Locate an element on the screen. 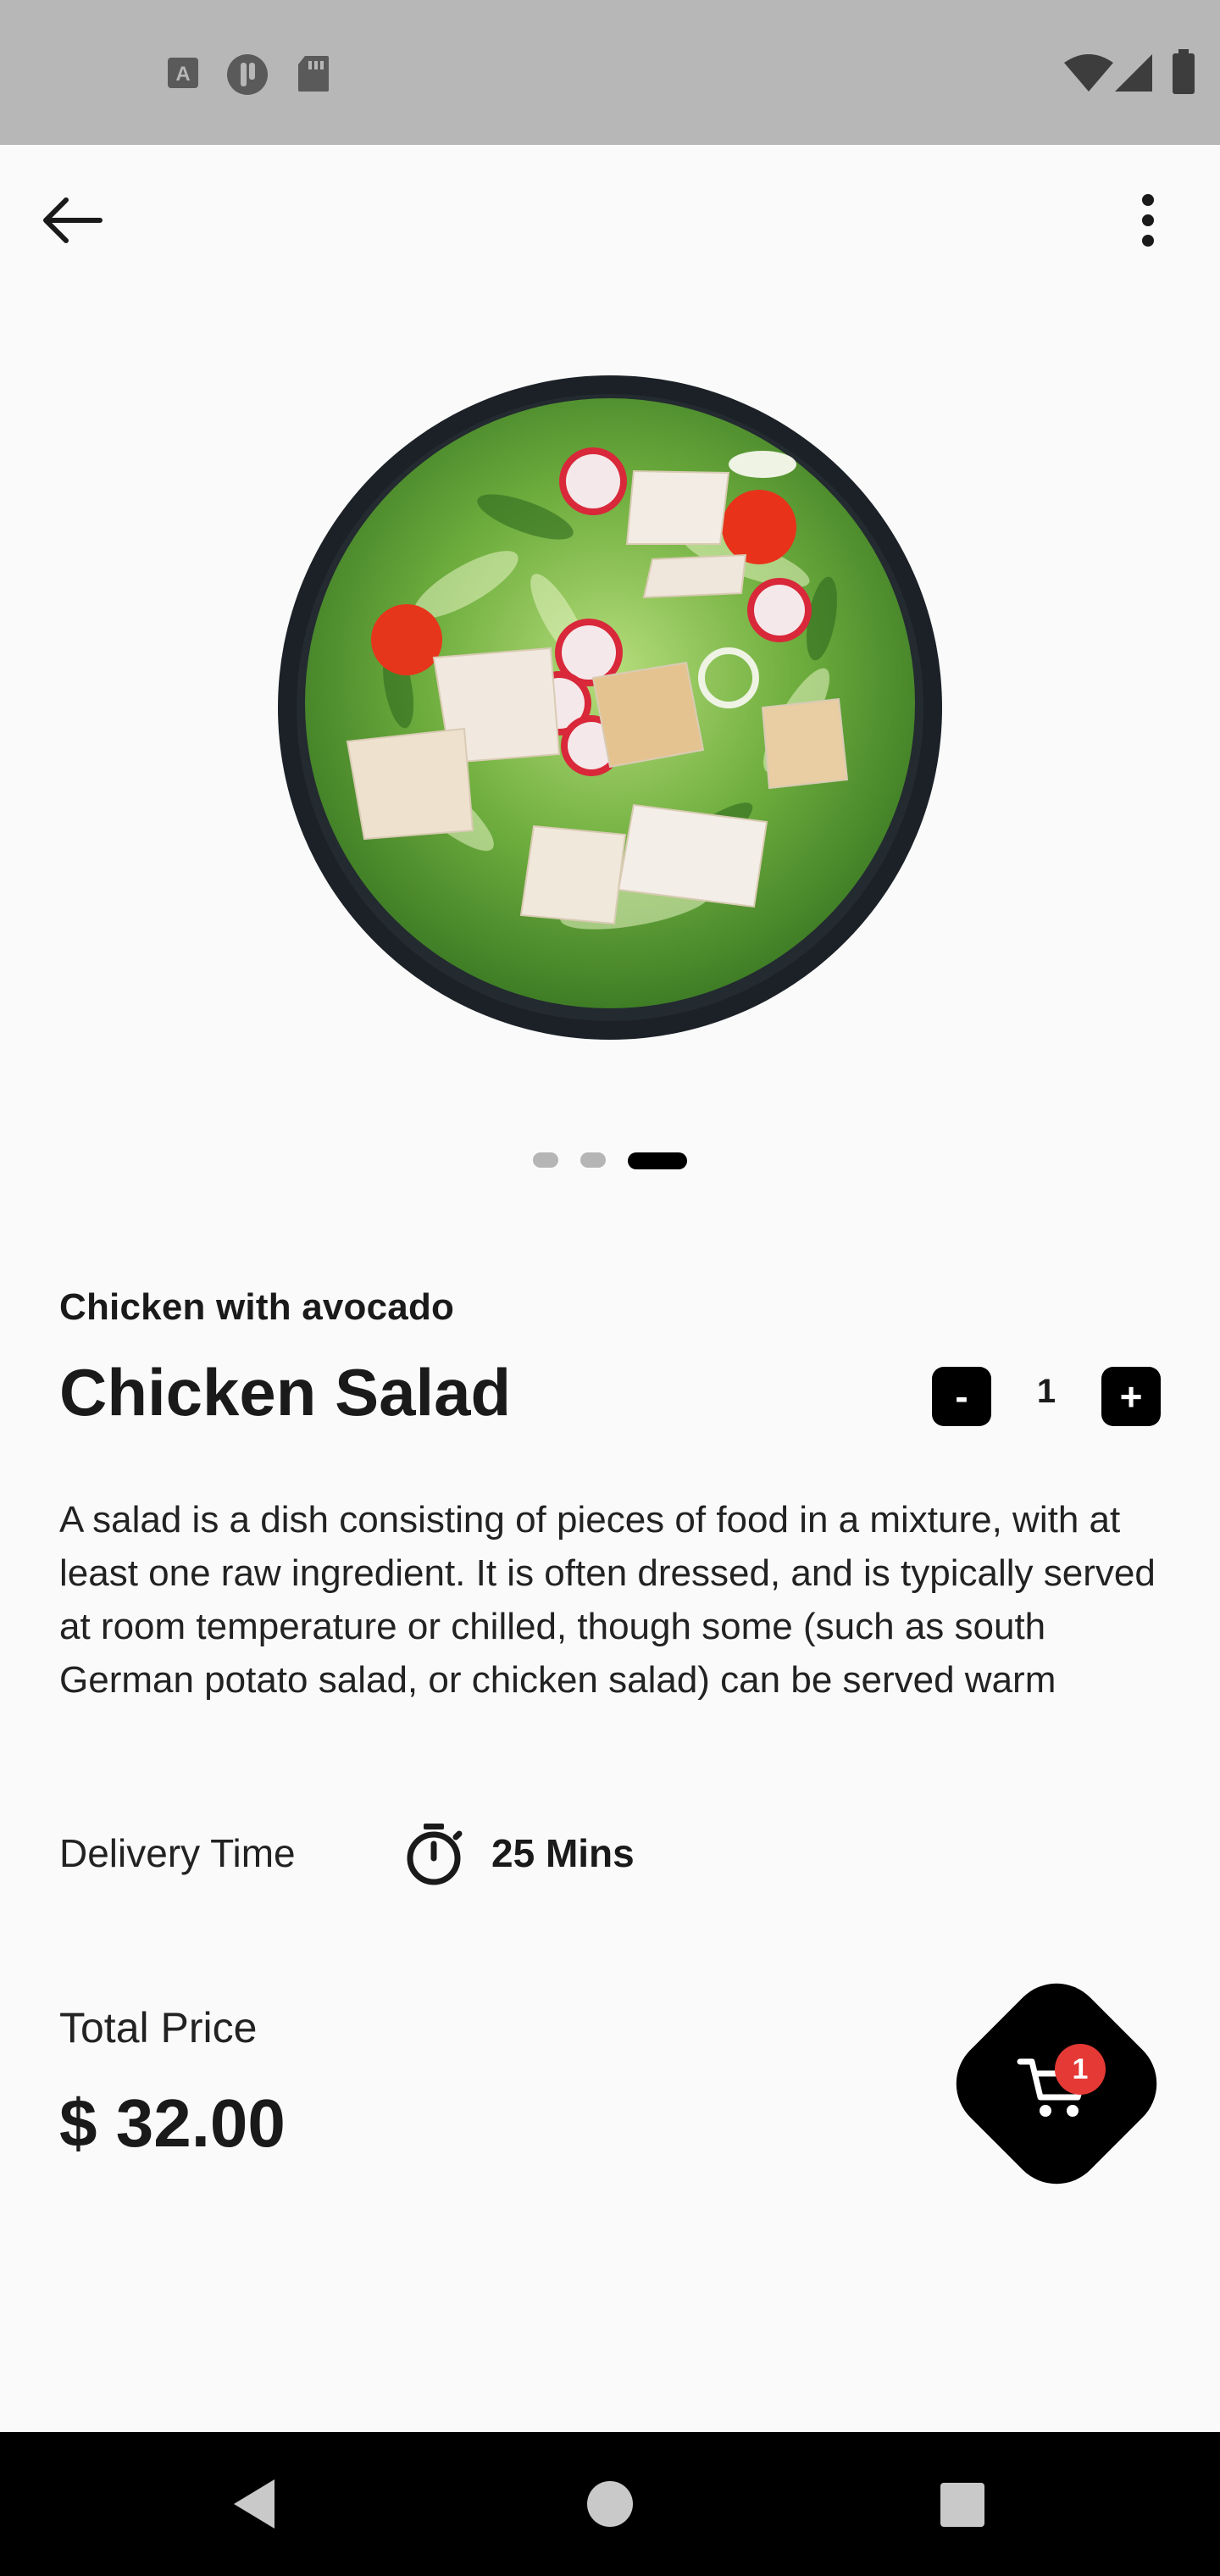  carousel-indicator is located at coordinates (610, 1162).